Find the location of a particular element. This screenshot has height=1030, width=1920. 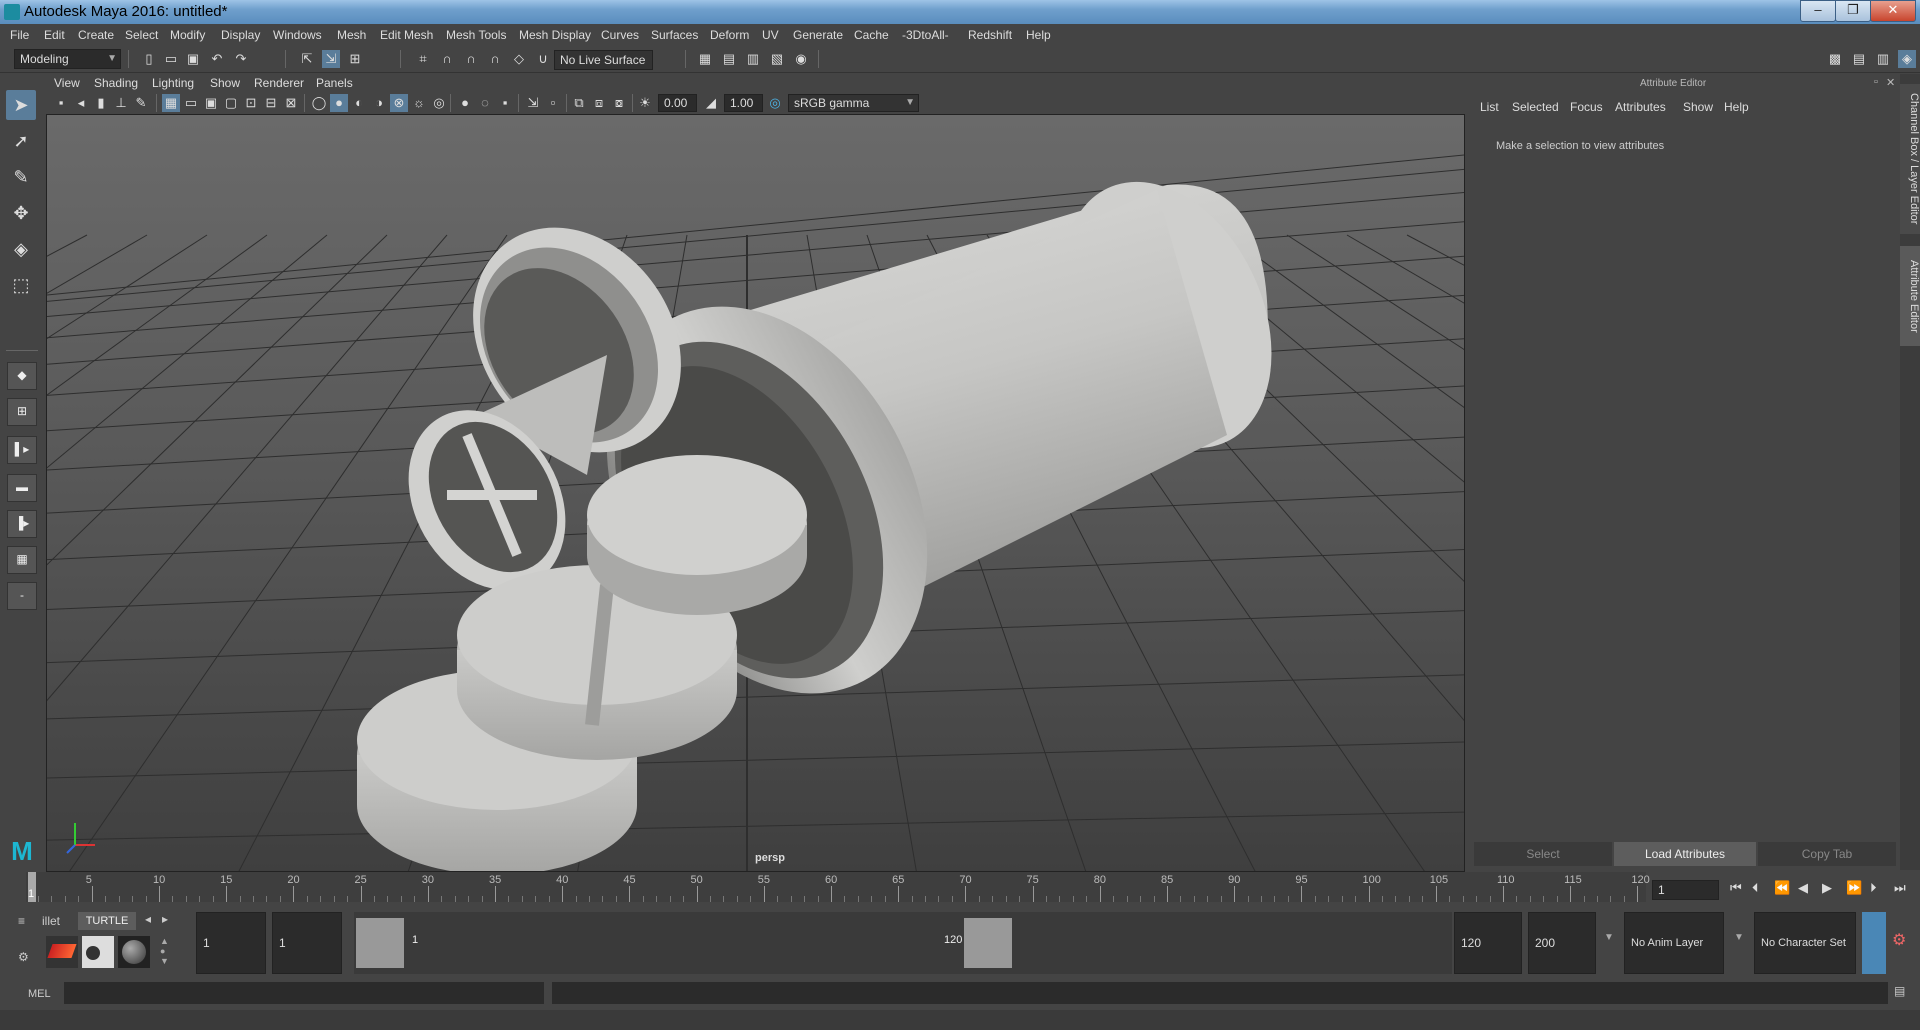

snap-point-icon: ∩ is located at coordinates (471, 59).